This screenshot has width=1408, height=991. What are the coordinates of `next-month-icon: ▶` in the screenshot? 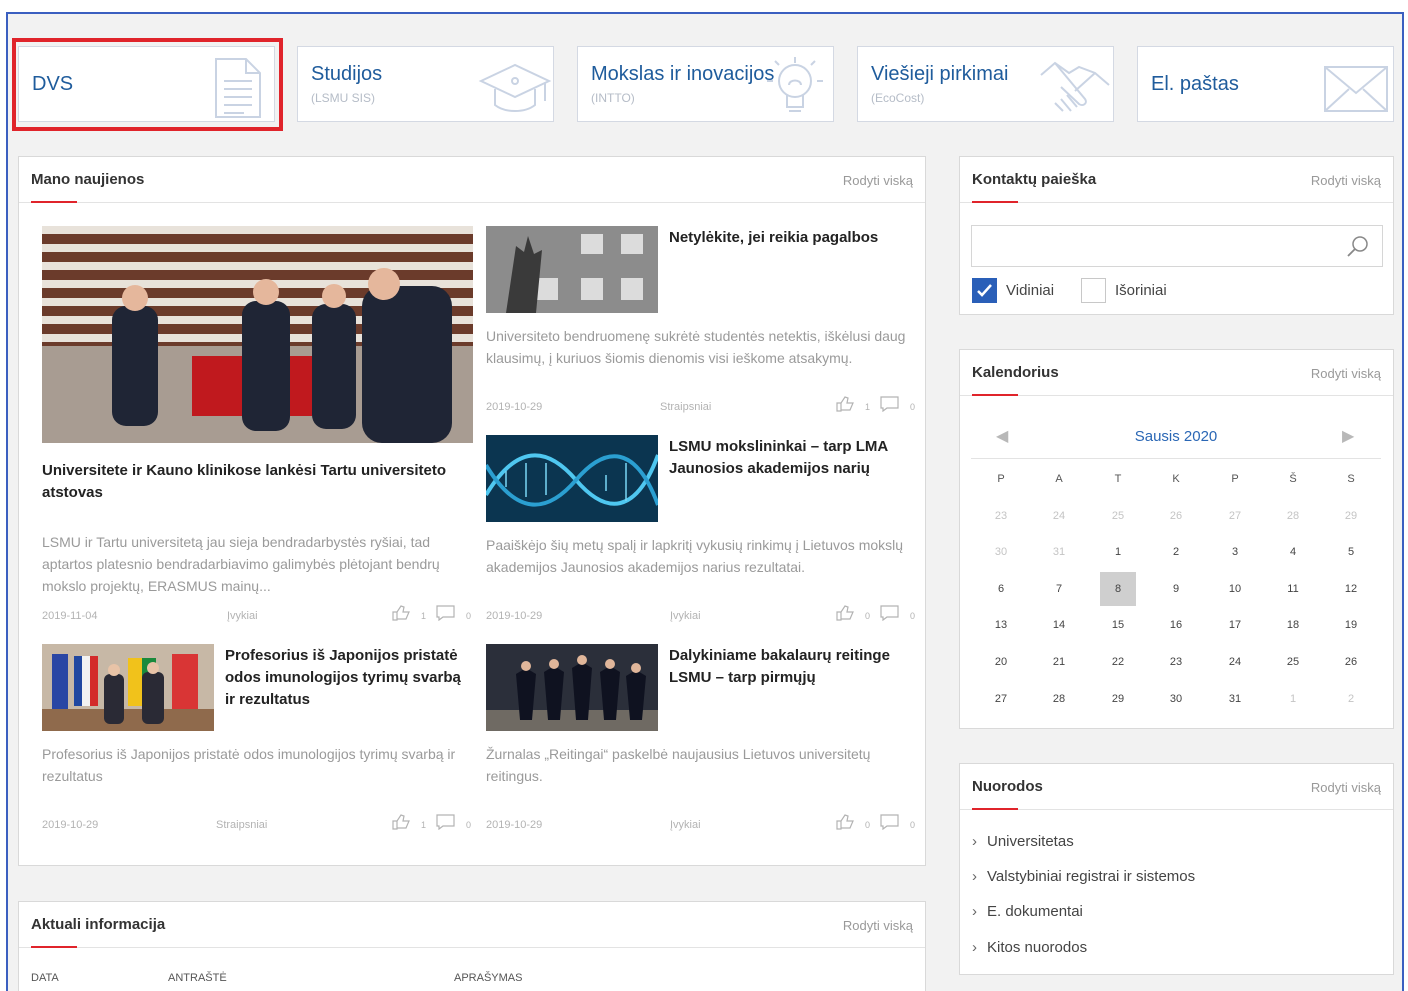 It's located at (1348, 436).